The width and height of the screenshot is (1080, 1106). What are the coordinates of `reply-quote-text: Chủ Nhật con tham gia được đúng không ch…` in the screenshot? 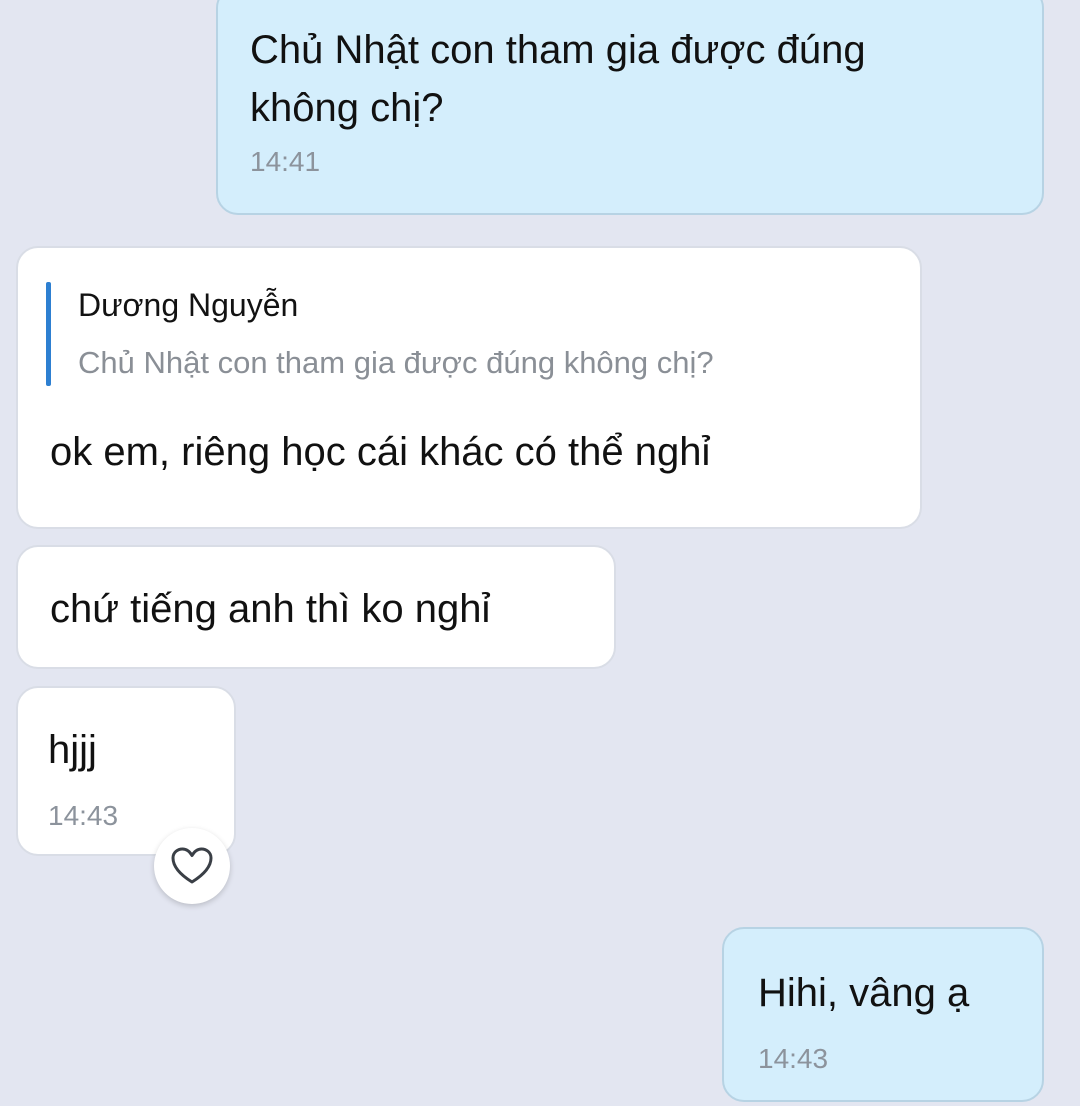 It's located at (396, 363).